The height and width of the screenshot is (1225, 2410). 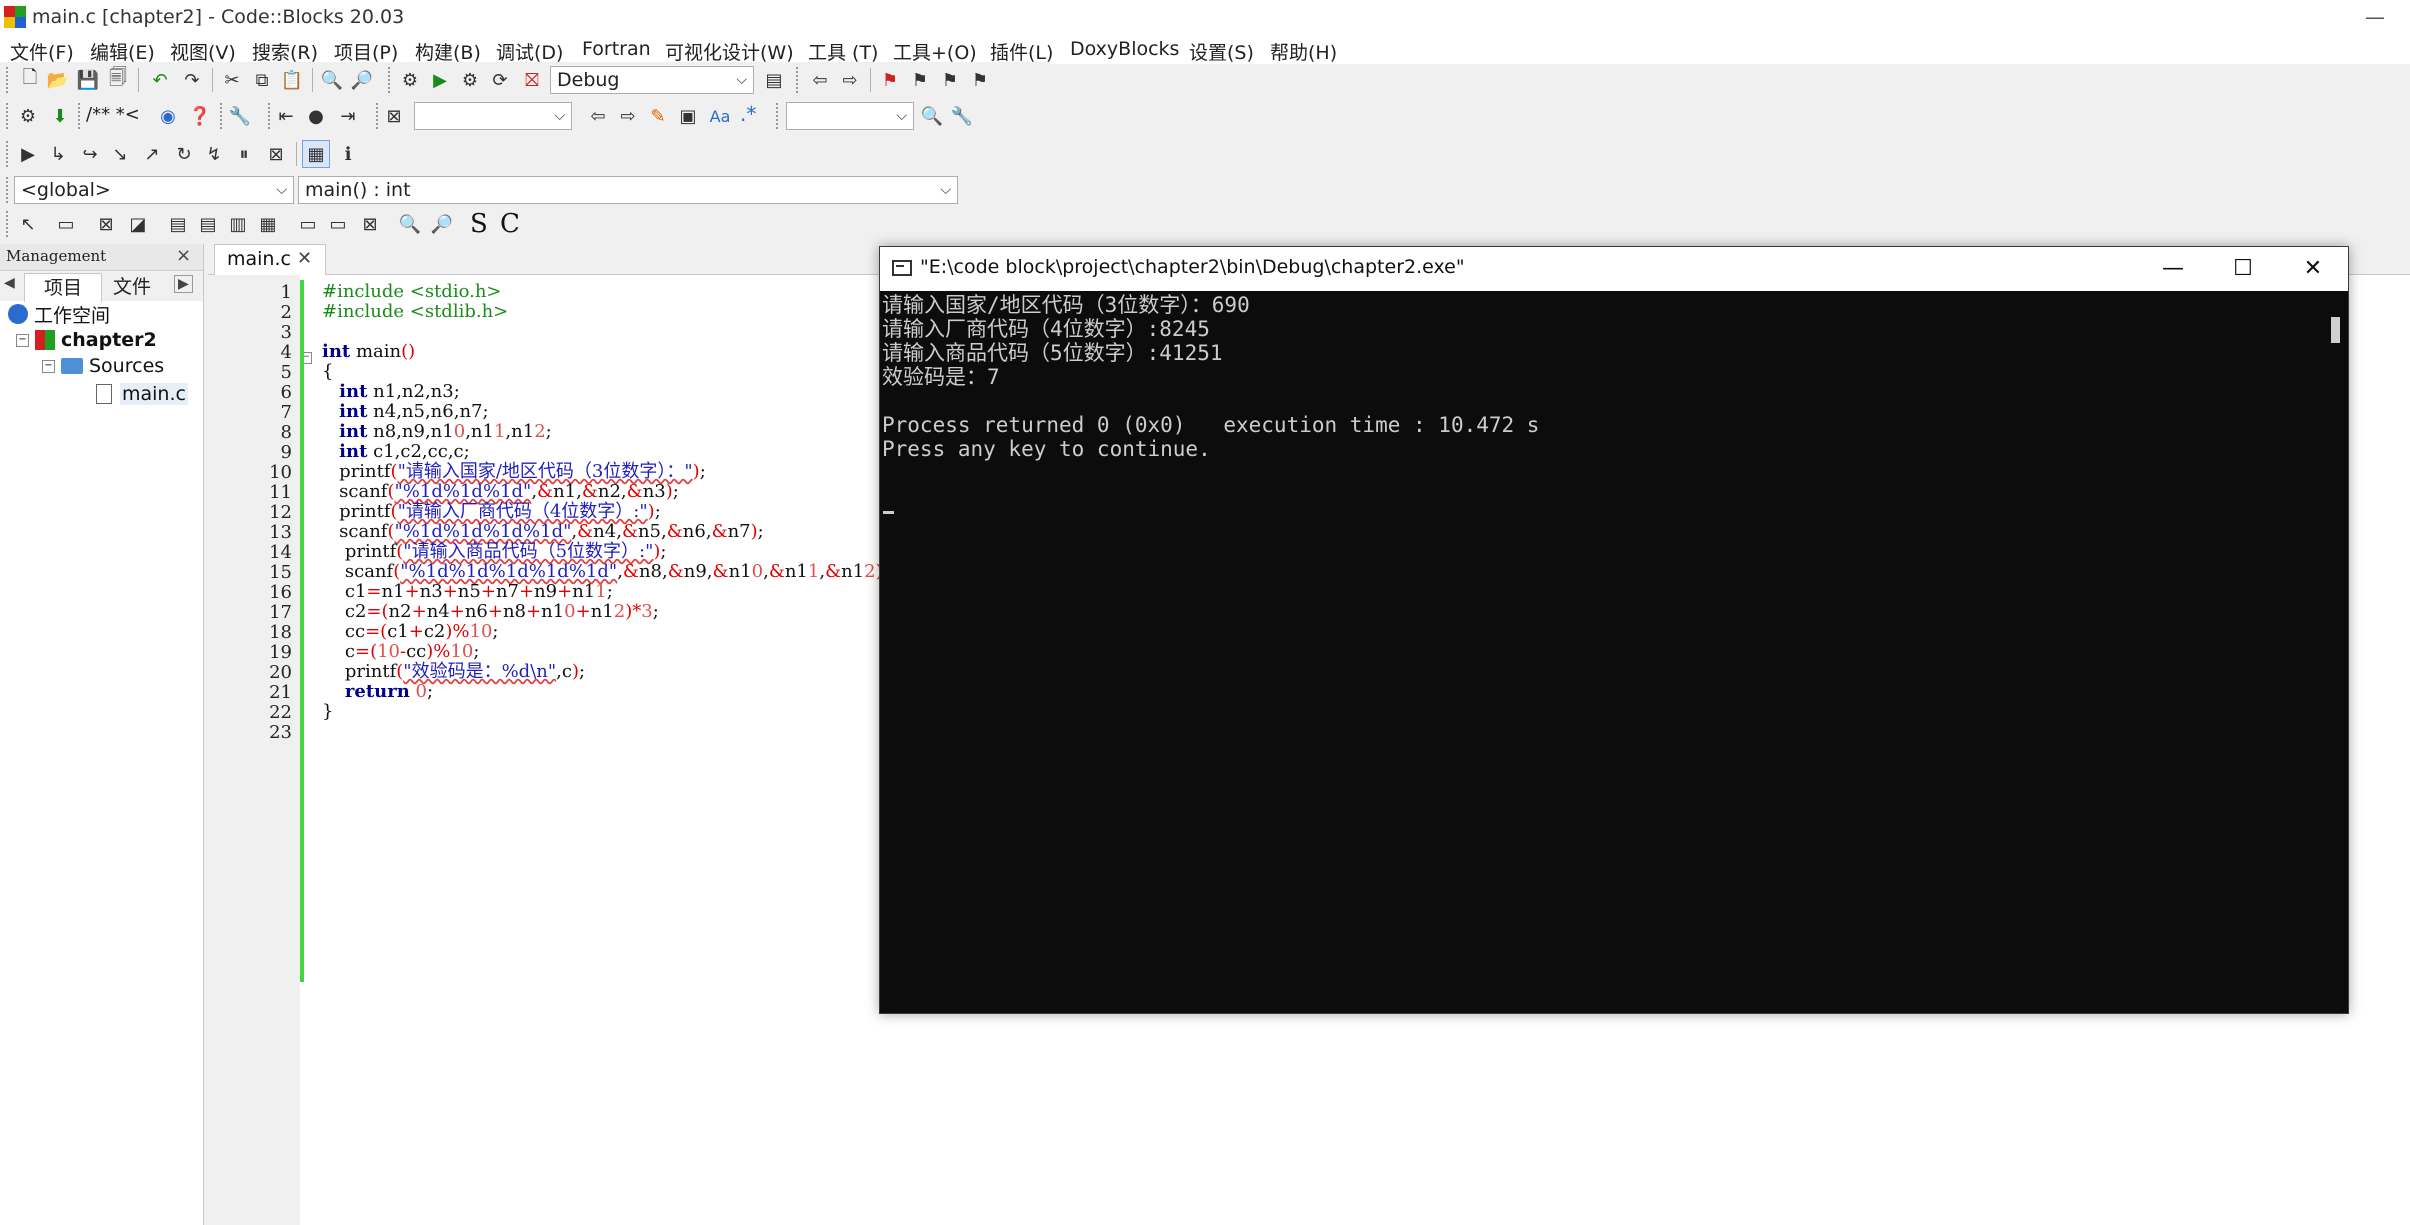 I want to click on step-back-icon: ⇤, so click(x=286, y=116).